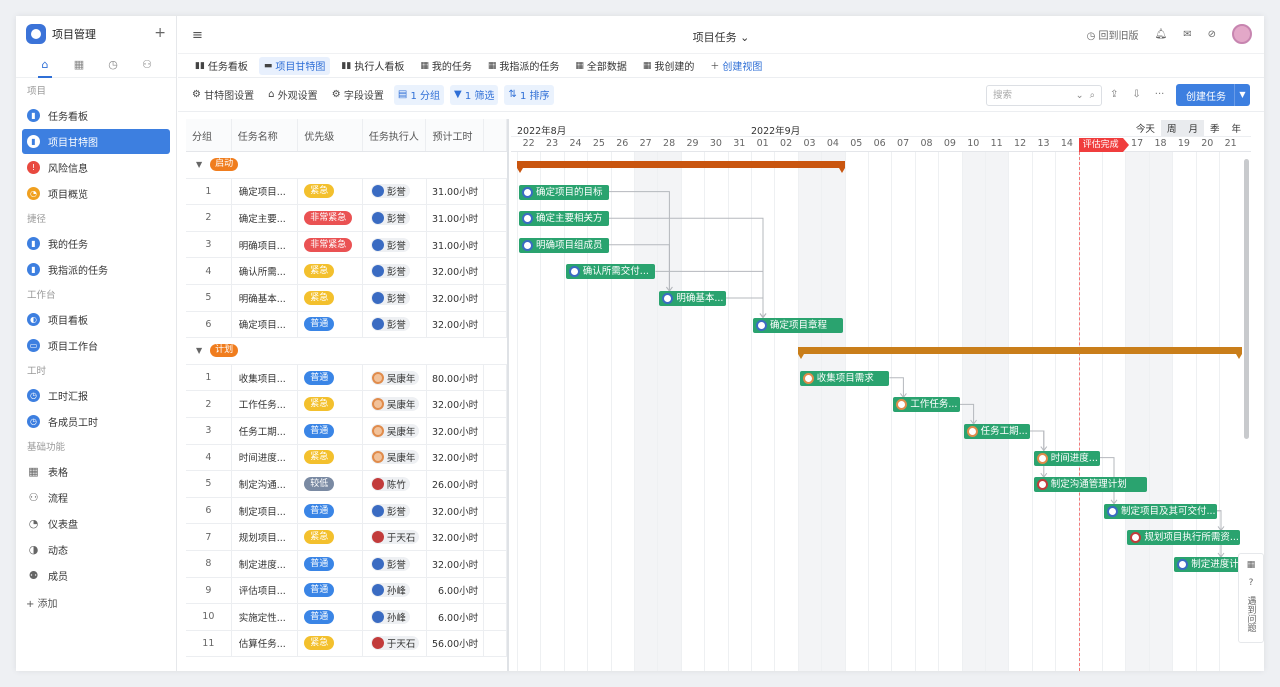 The height and width of the screenshot is (687, 1280). What do you see at coordinates (1251, 583) in the screenshot?
I see `help-icon: ?` at bounding box center [1251, 583].